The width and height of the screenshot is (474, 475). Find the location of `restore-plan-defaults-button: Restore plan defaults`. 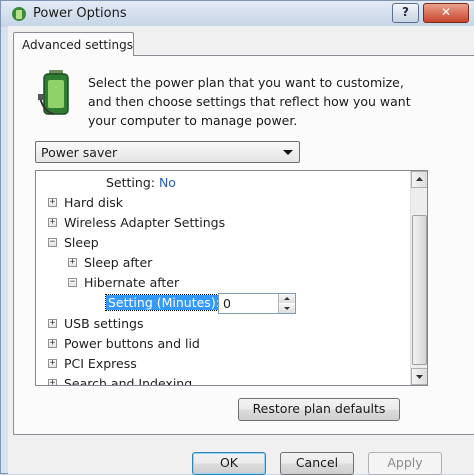

restore-plan-defaults-button: Restore plan defaults is located at coordinates (319, 409).